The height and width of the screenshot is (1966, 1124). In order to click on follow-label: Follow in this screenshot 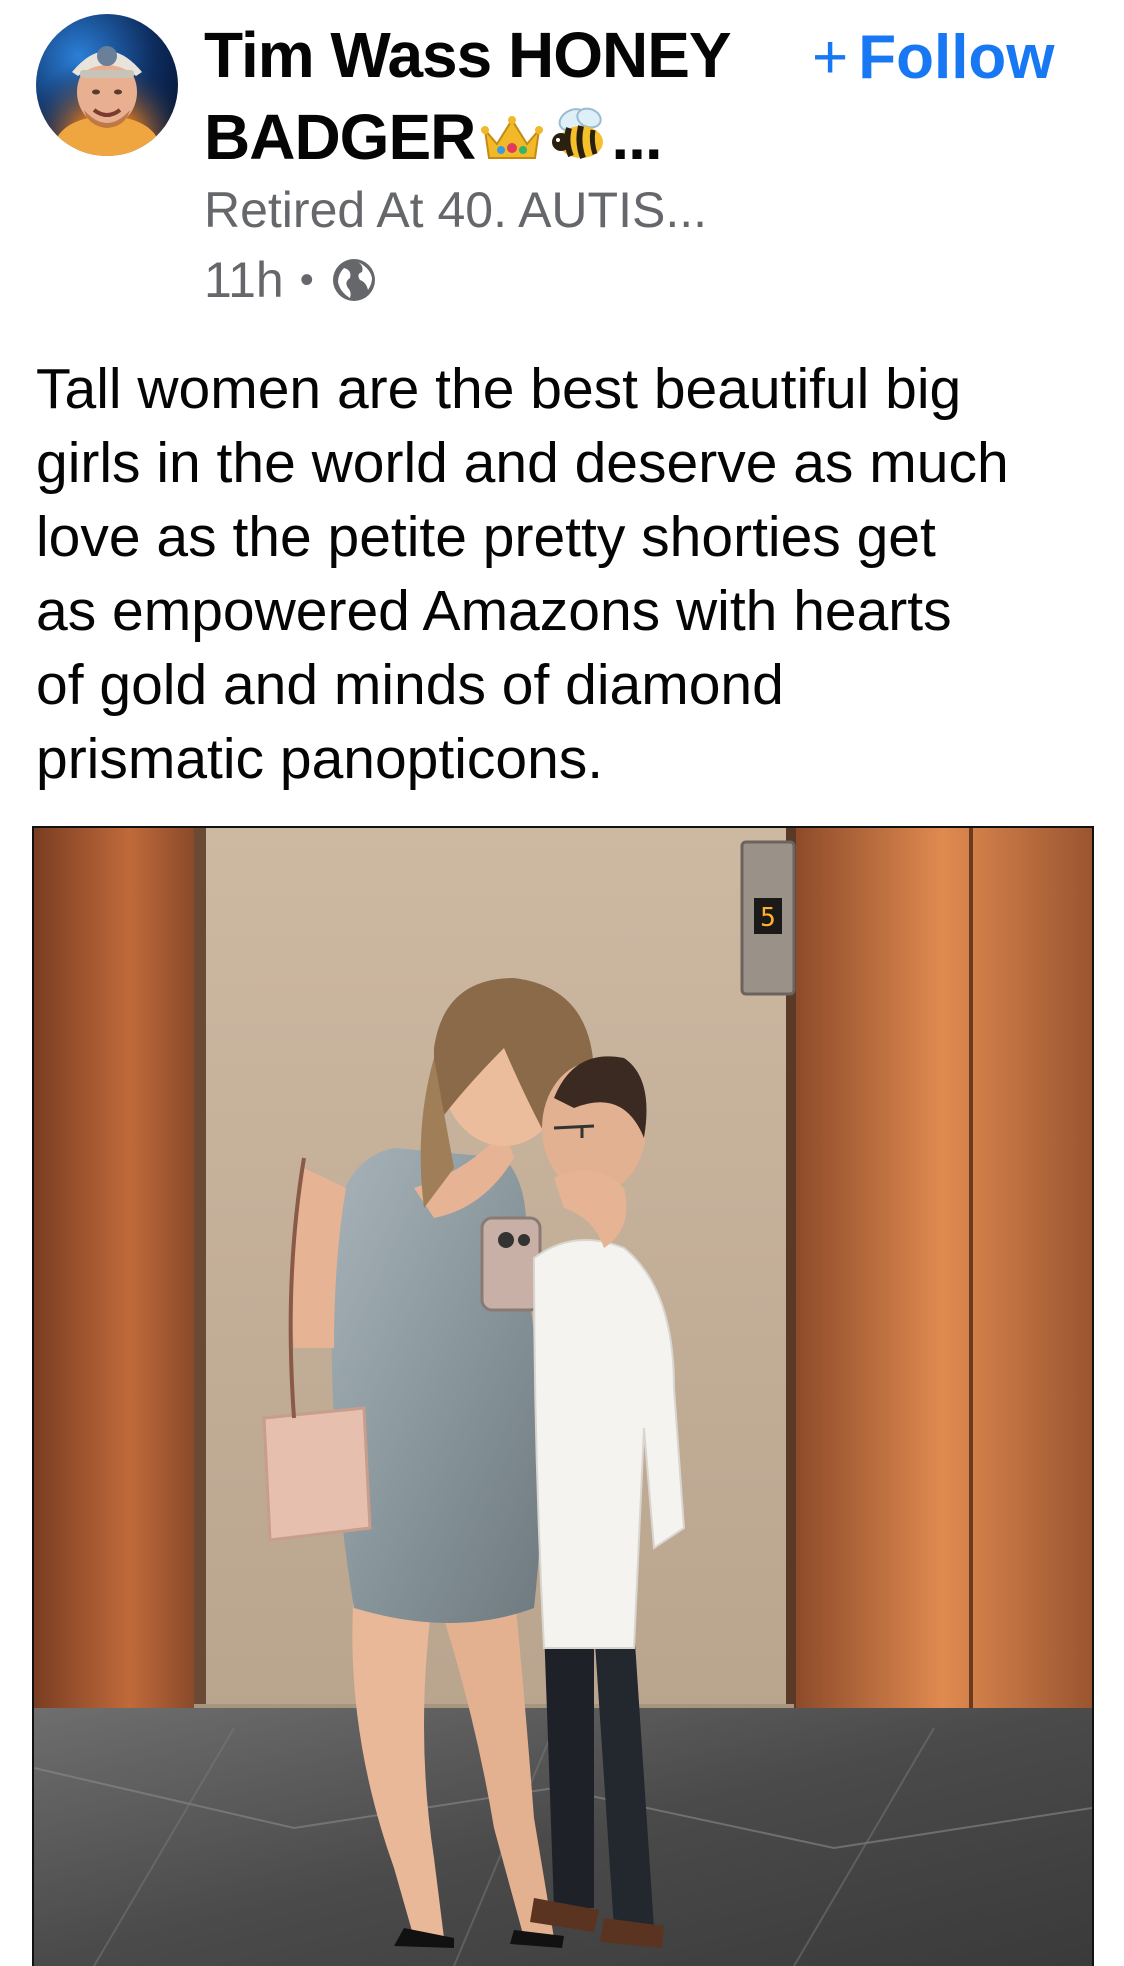, I will do `click(956, 57)`.